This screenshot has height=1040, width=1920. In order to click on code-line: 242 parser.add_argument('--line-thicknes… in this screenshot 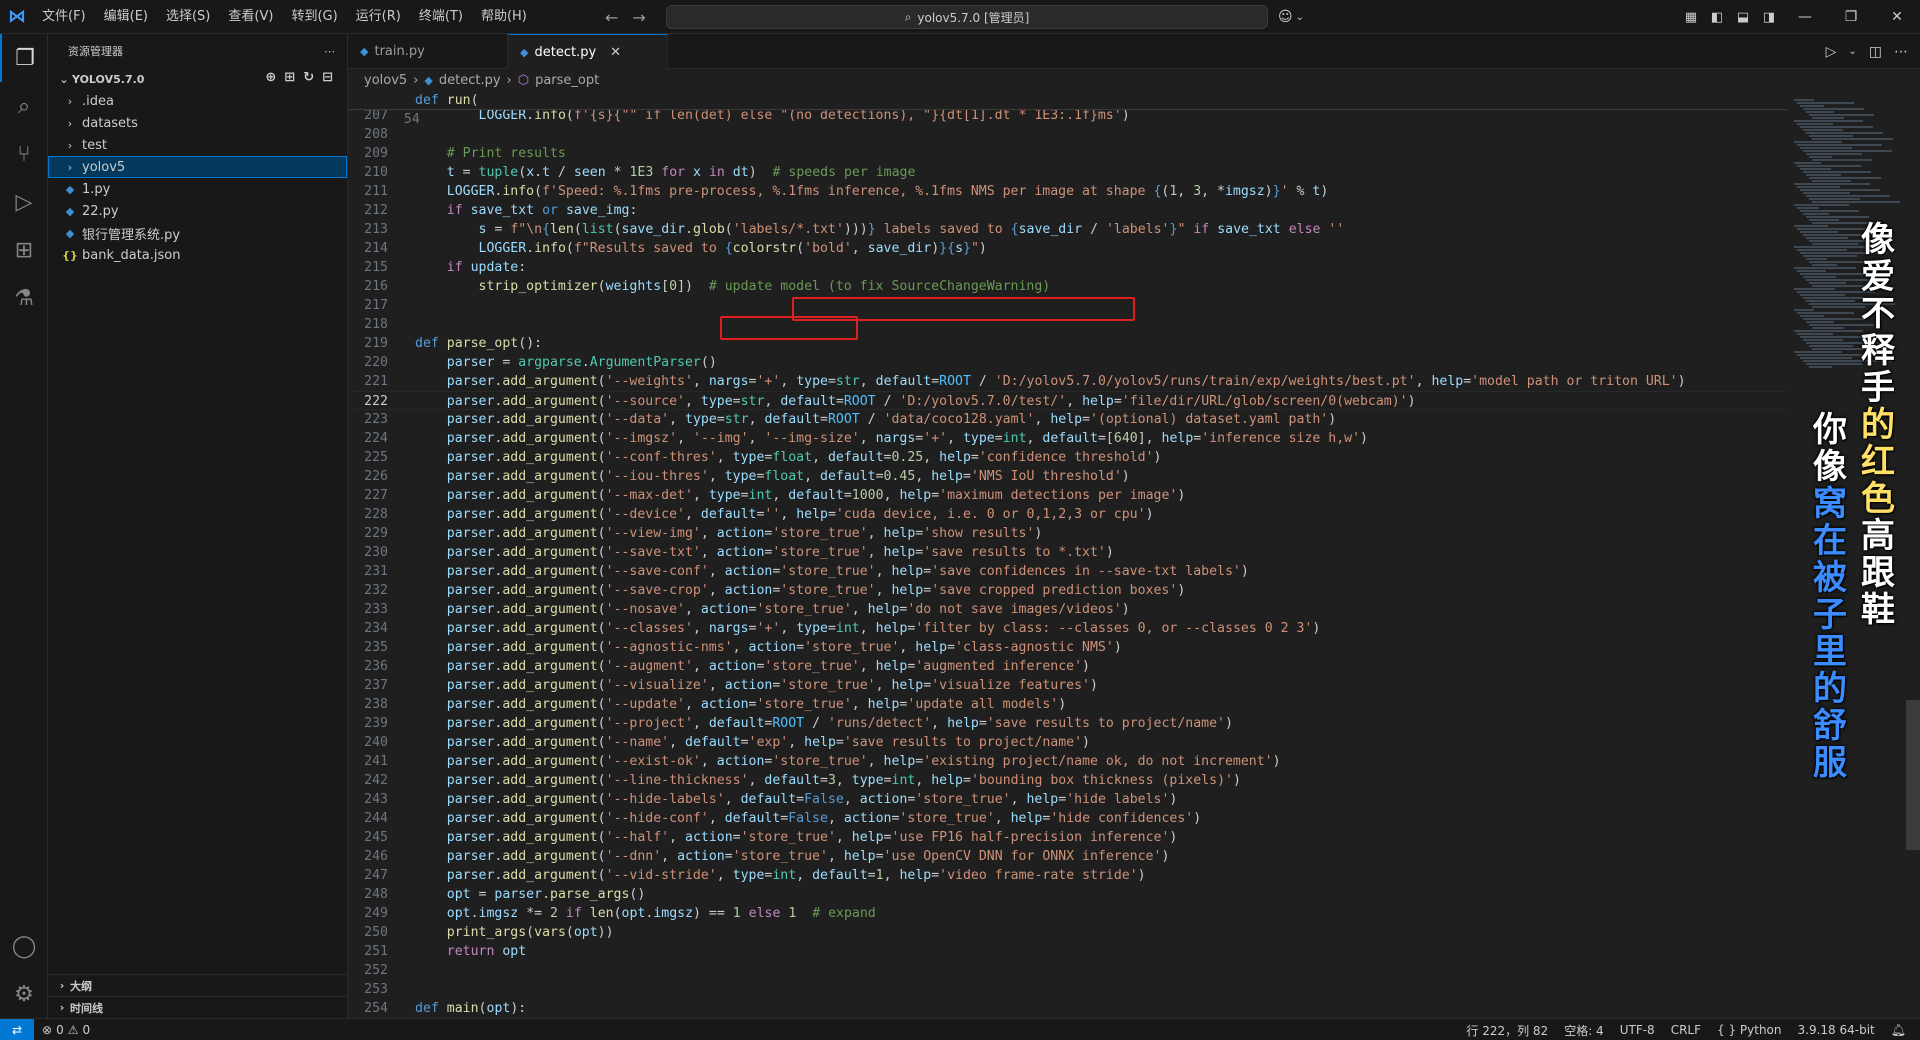, I will do `click(1068, 780)`.